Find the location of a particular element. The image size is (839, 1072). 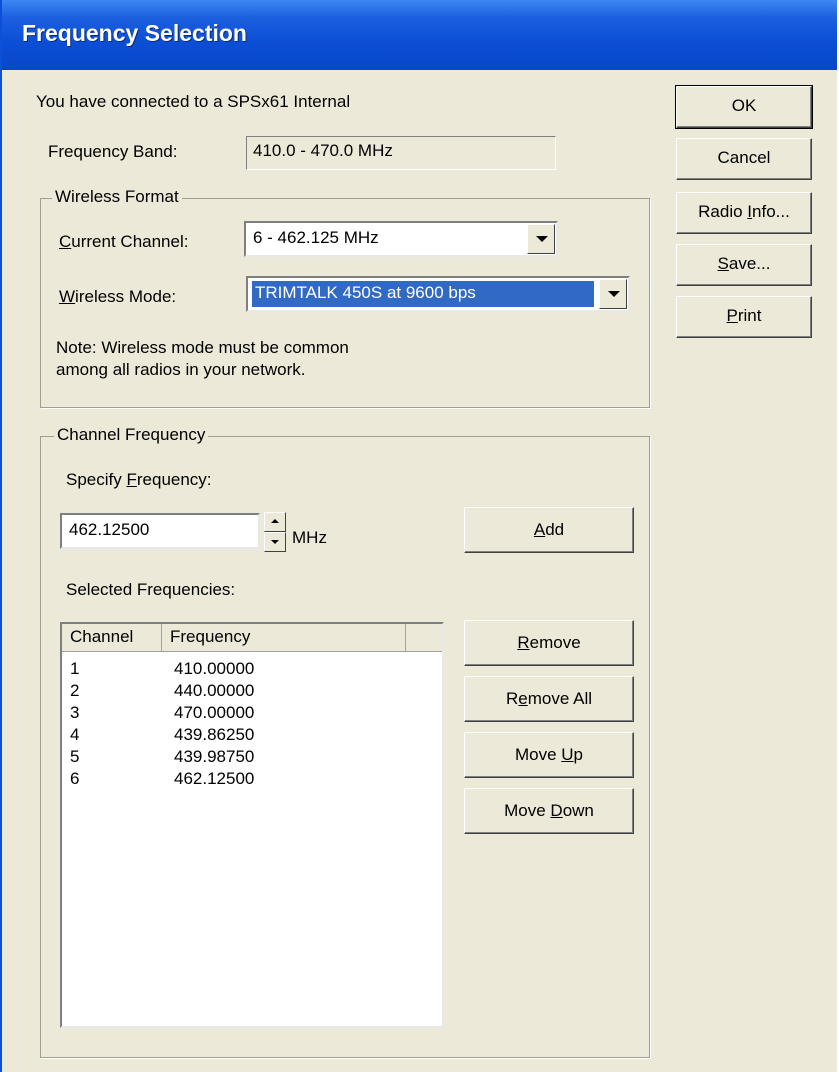

wireless-format-legend: Wireless Format is located at coordinates (117, 197).